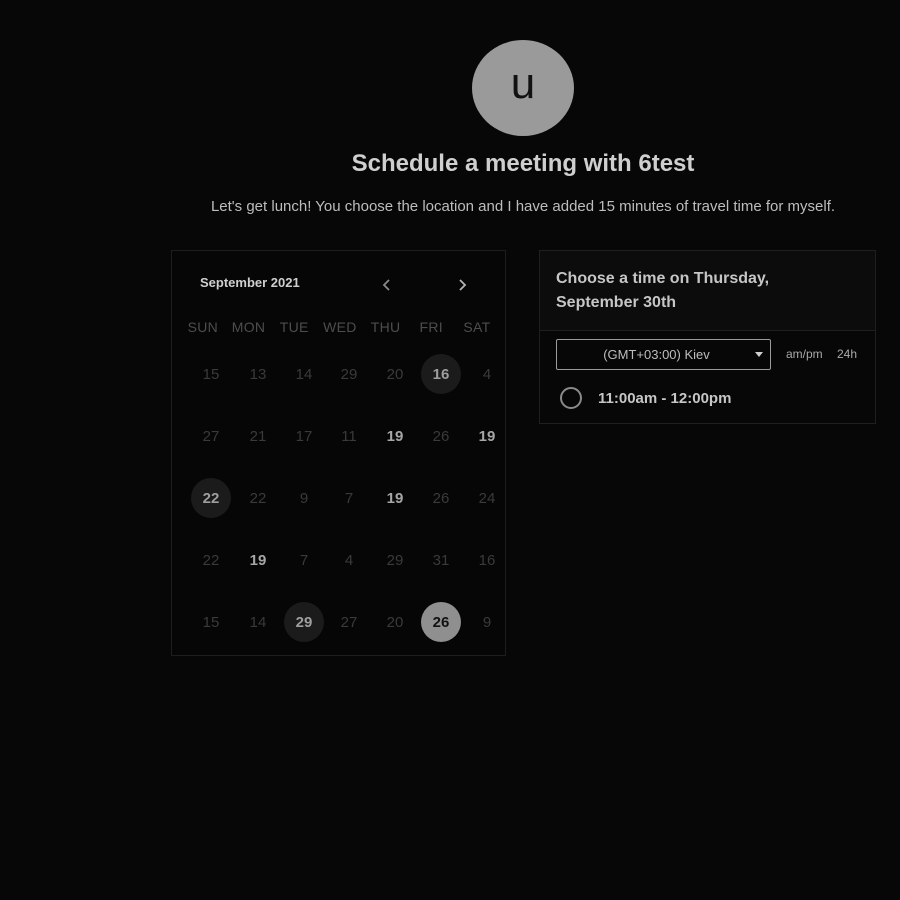  Describe the element at coordinates (571, 398) in the screenshot. I see `radio-button` at that location.